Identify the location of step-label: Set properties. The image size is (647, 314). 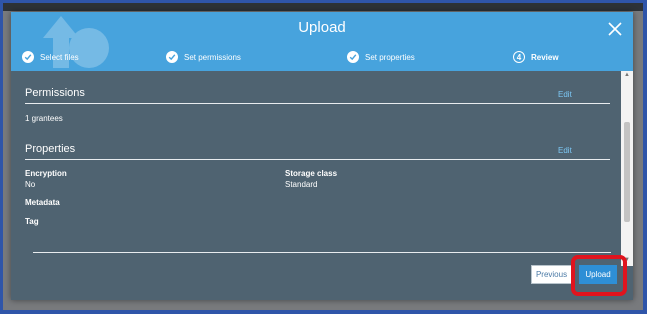
(390, 57).